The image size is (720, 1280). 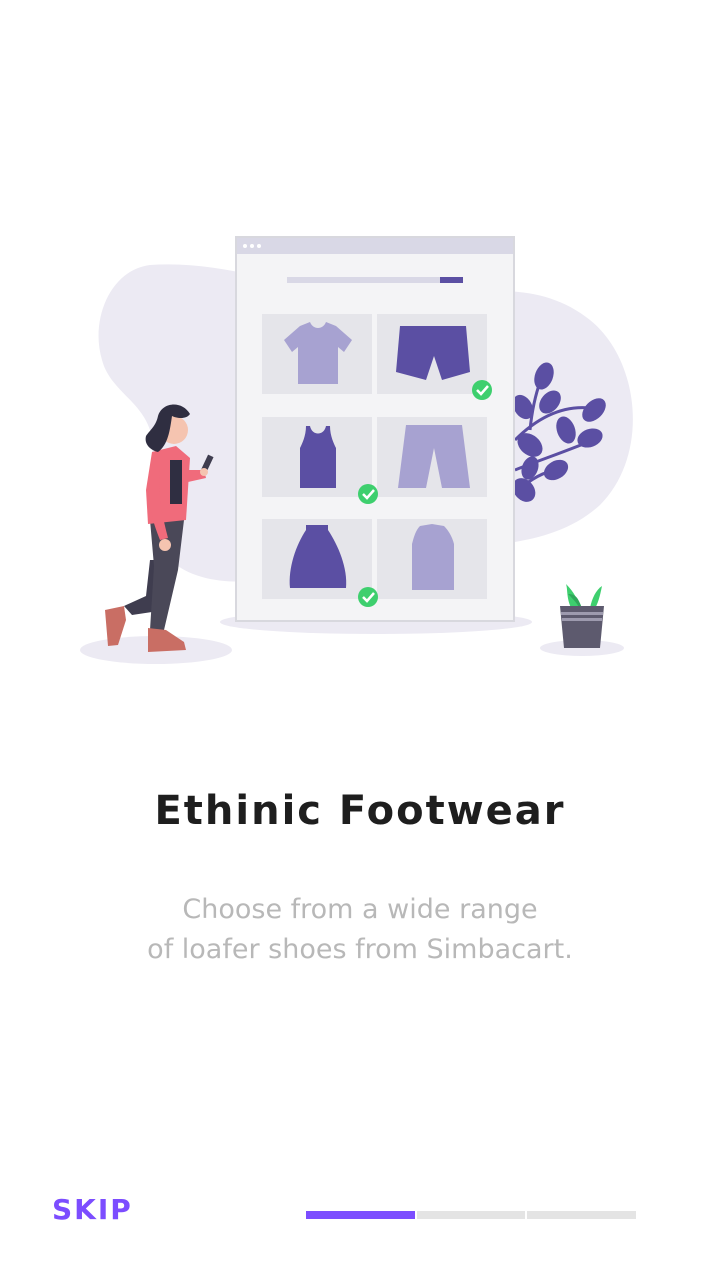 I want to click on skip-button: SKIP, so click(x=92, y=1209).